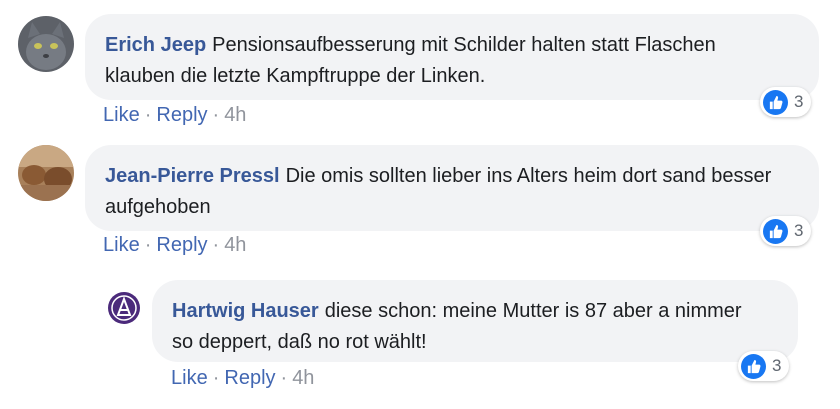 The image size is (840, 409). I want to click on landscape-avatar-image, so click(46, 173).